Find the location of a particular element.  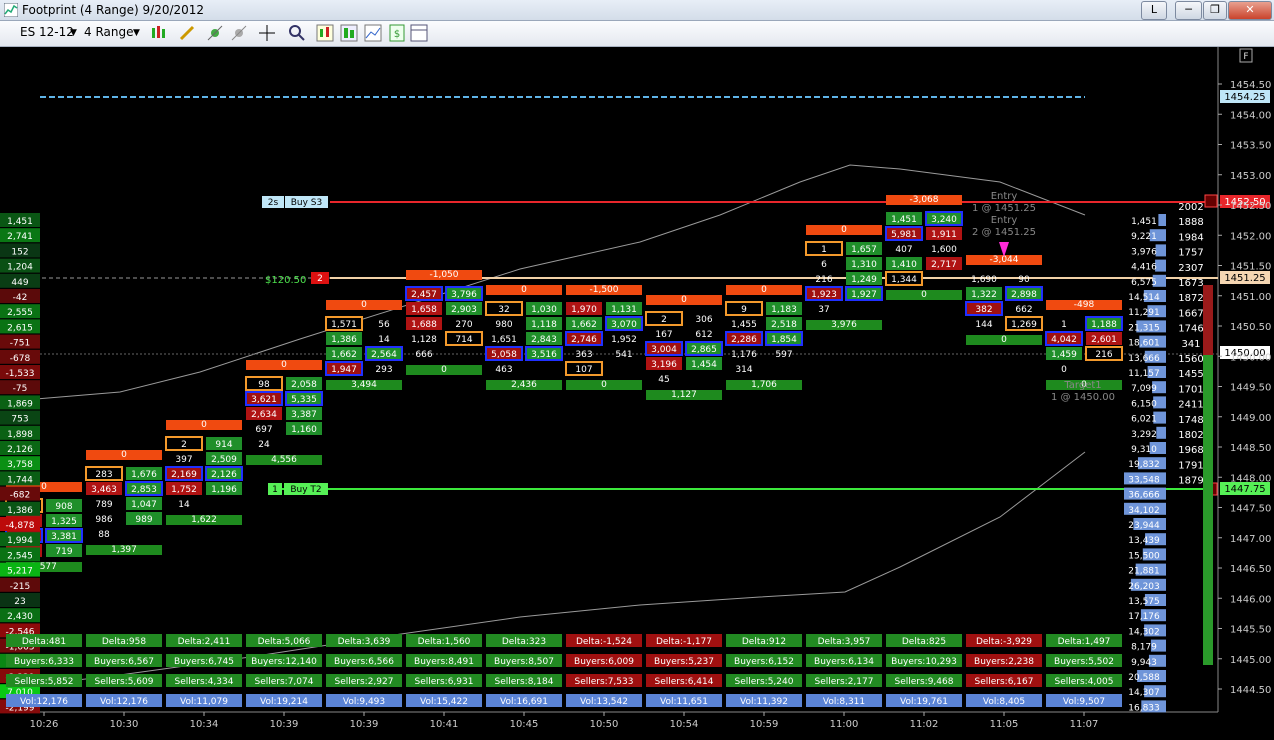

right-volume-value: 7,099 is located at coordinates (1144, 389).